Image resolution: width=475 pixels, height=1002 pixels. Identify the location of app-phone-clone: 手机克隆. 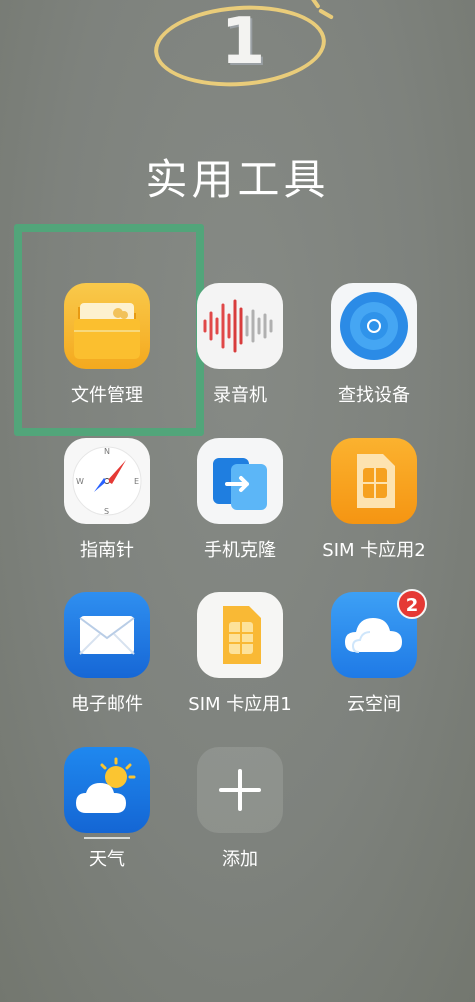
(240, 500).